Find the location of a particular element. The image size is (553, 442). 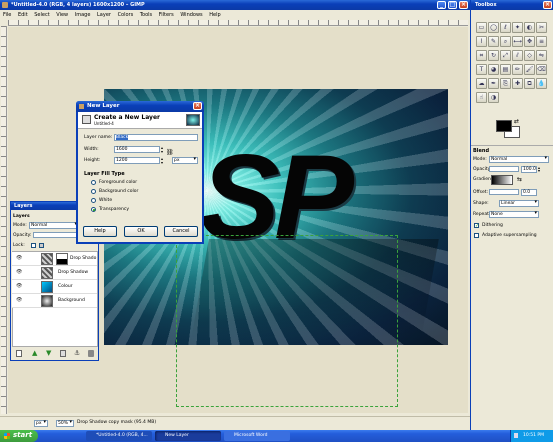

dialog-title-bar: New Layer × is located at coordinates (140, 106).